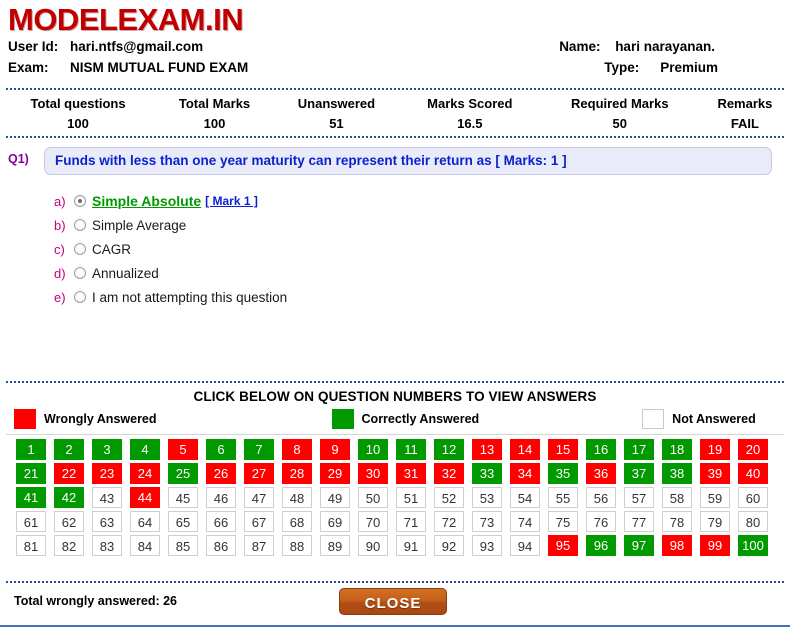  What do you see at coordinates (31, 449) in the screenshot?
I see `question-number-cell: 1` at bounding box center [31, 449].